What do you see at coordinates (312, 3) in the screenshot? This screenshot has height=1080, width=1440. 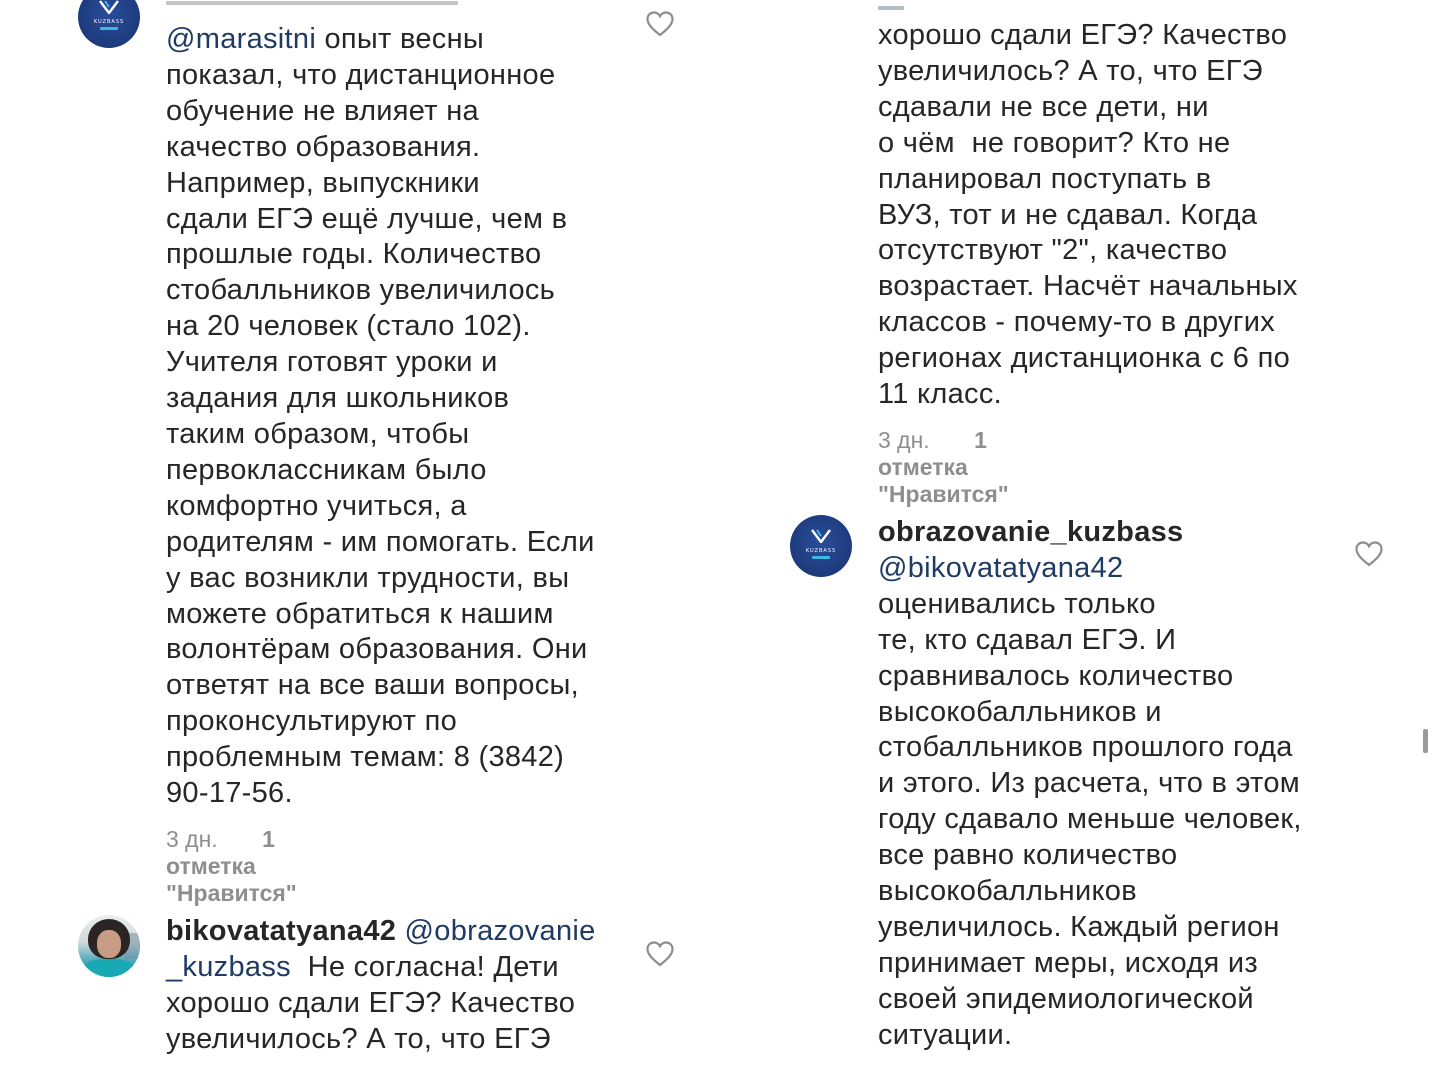 I see `cropped-username-fragment` at bounding box center [312, 3].